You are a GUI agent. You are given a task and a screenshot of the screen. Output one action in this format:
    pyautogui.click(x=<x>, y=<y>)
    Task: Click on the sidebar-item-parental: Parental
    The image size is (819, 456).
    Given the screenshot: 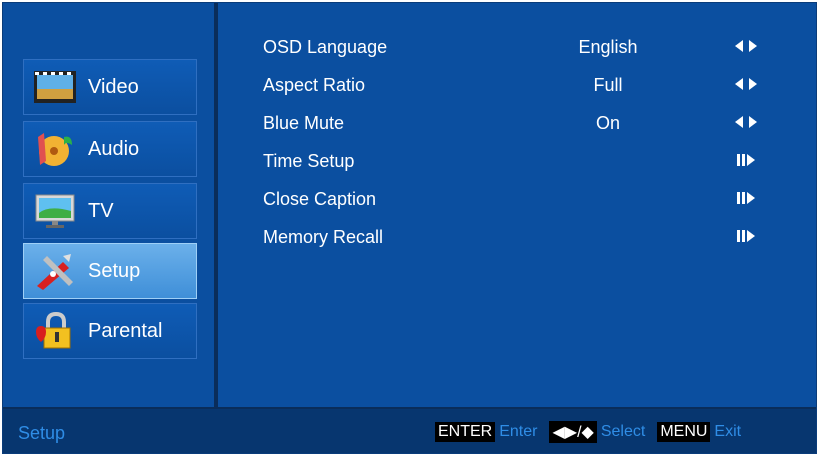 What is the action you would take?
    pyautogui.click(x=110, y=331)
    